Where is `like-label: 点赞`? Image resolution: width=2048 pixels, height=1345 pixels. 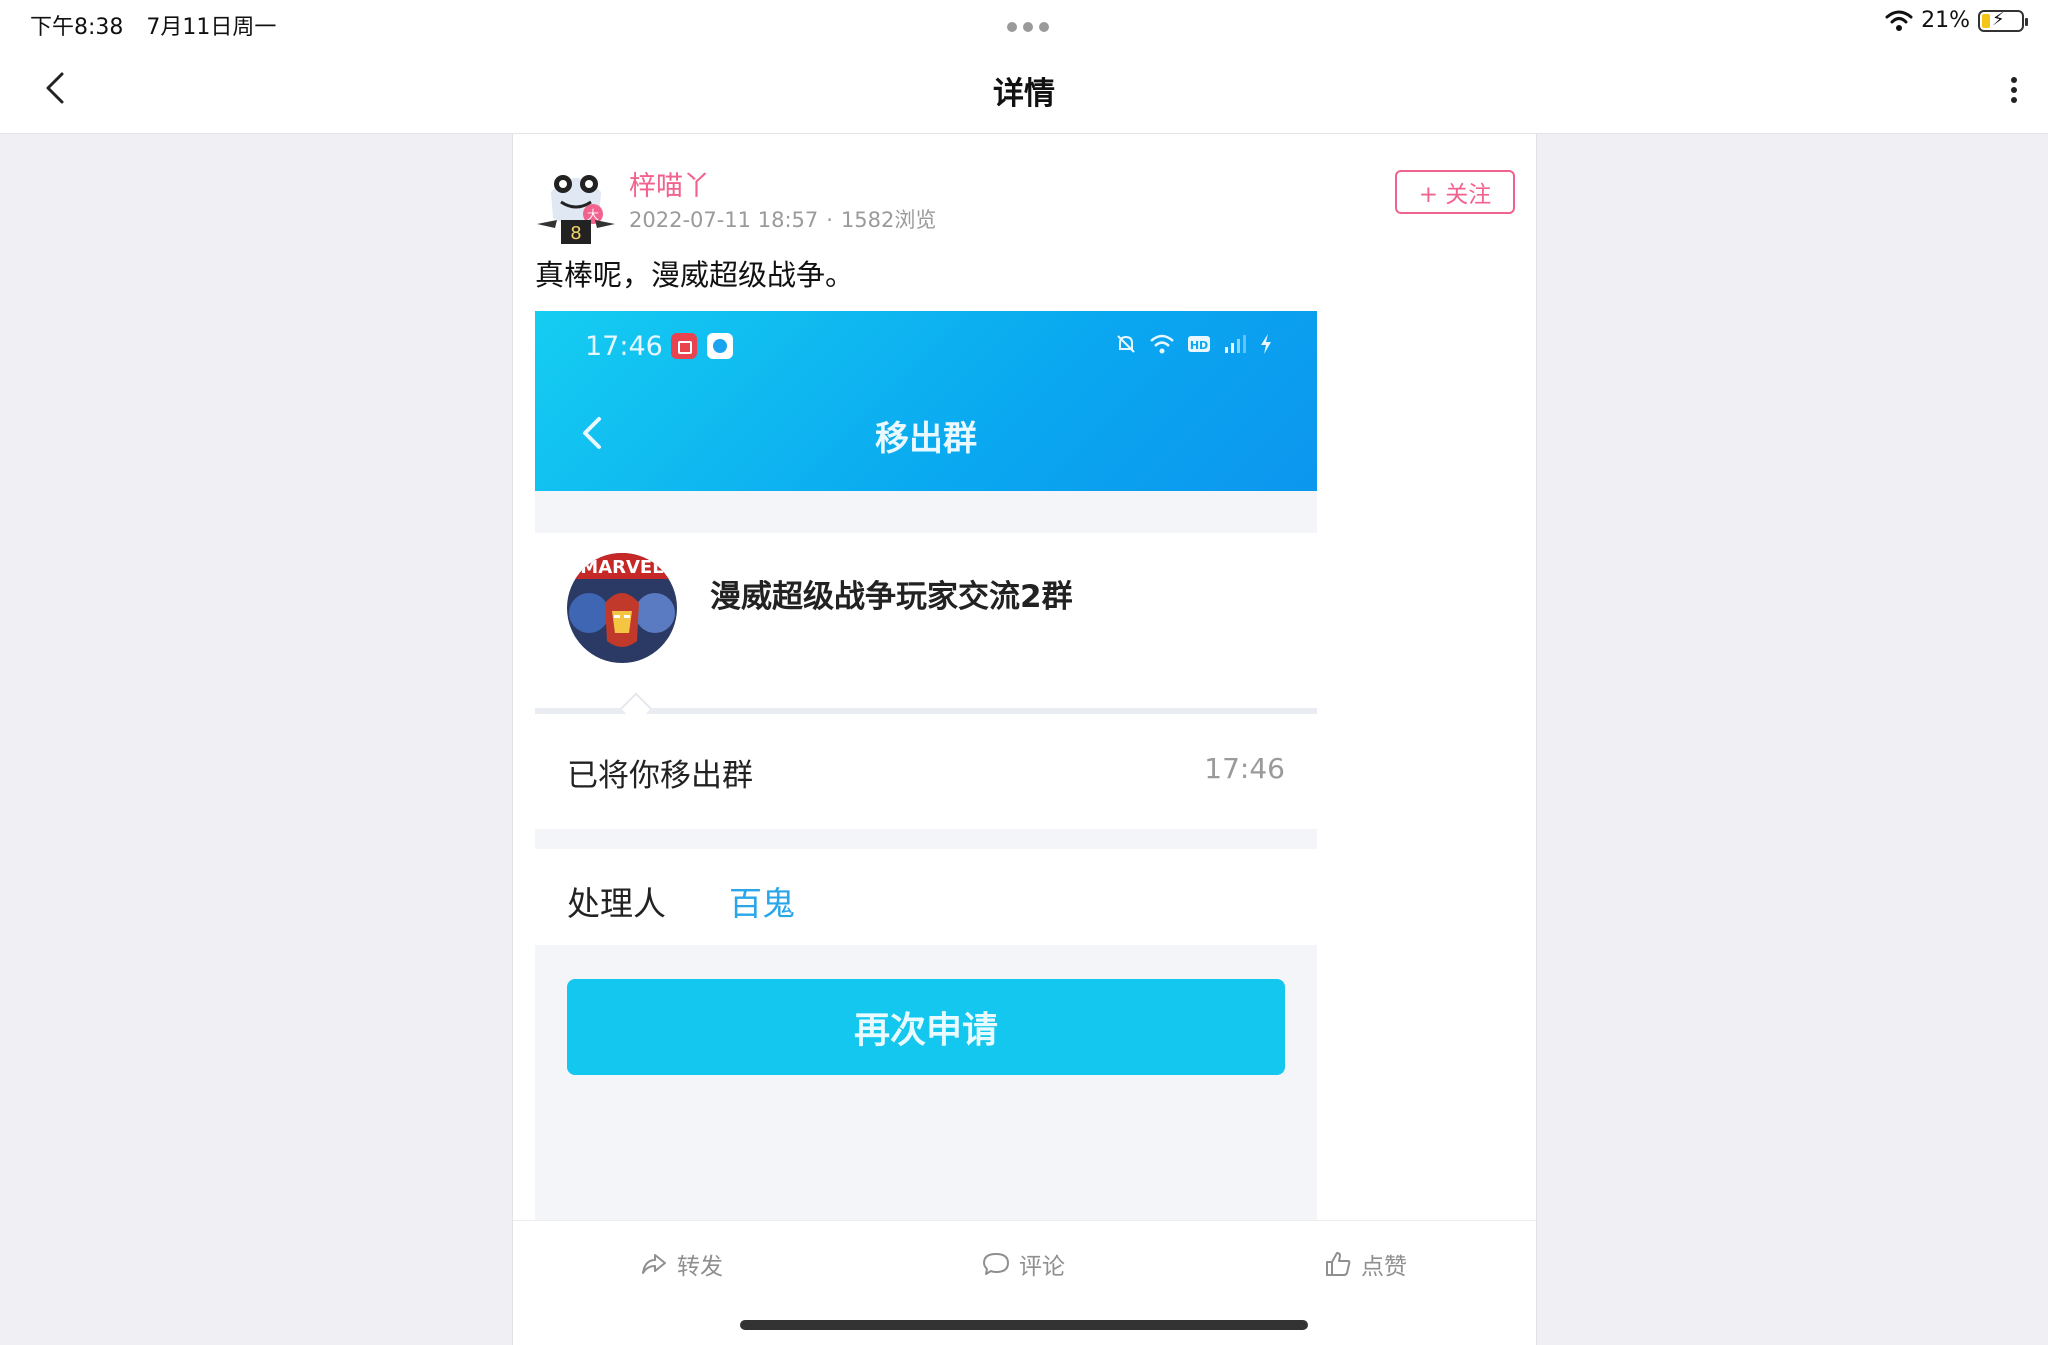 like-label: 点赞 is located at coordinates (1384, 1267).